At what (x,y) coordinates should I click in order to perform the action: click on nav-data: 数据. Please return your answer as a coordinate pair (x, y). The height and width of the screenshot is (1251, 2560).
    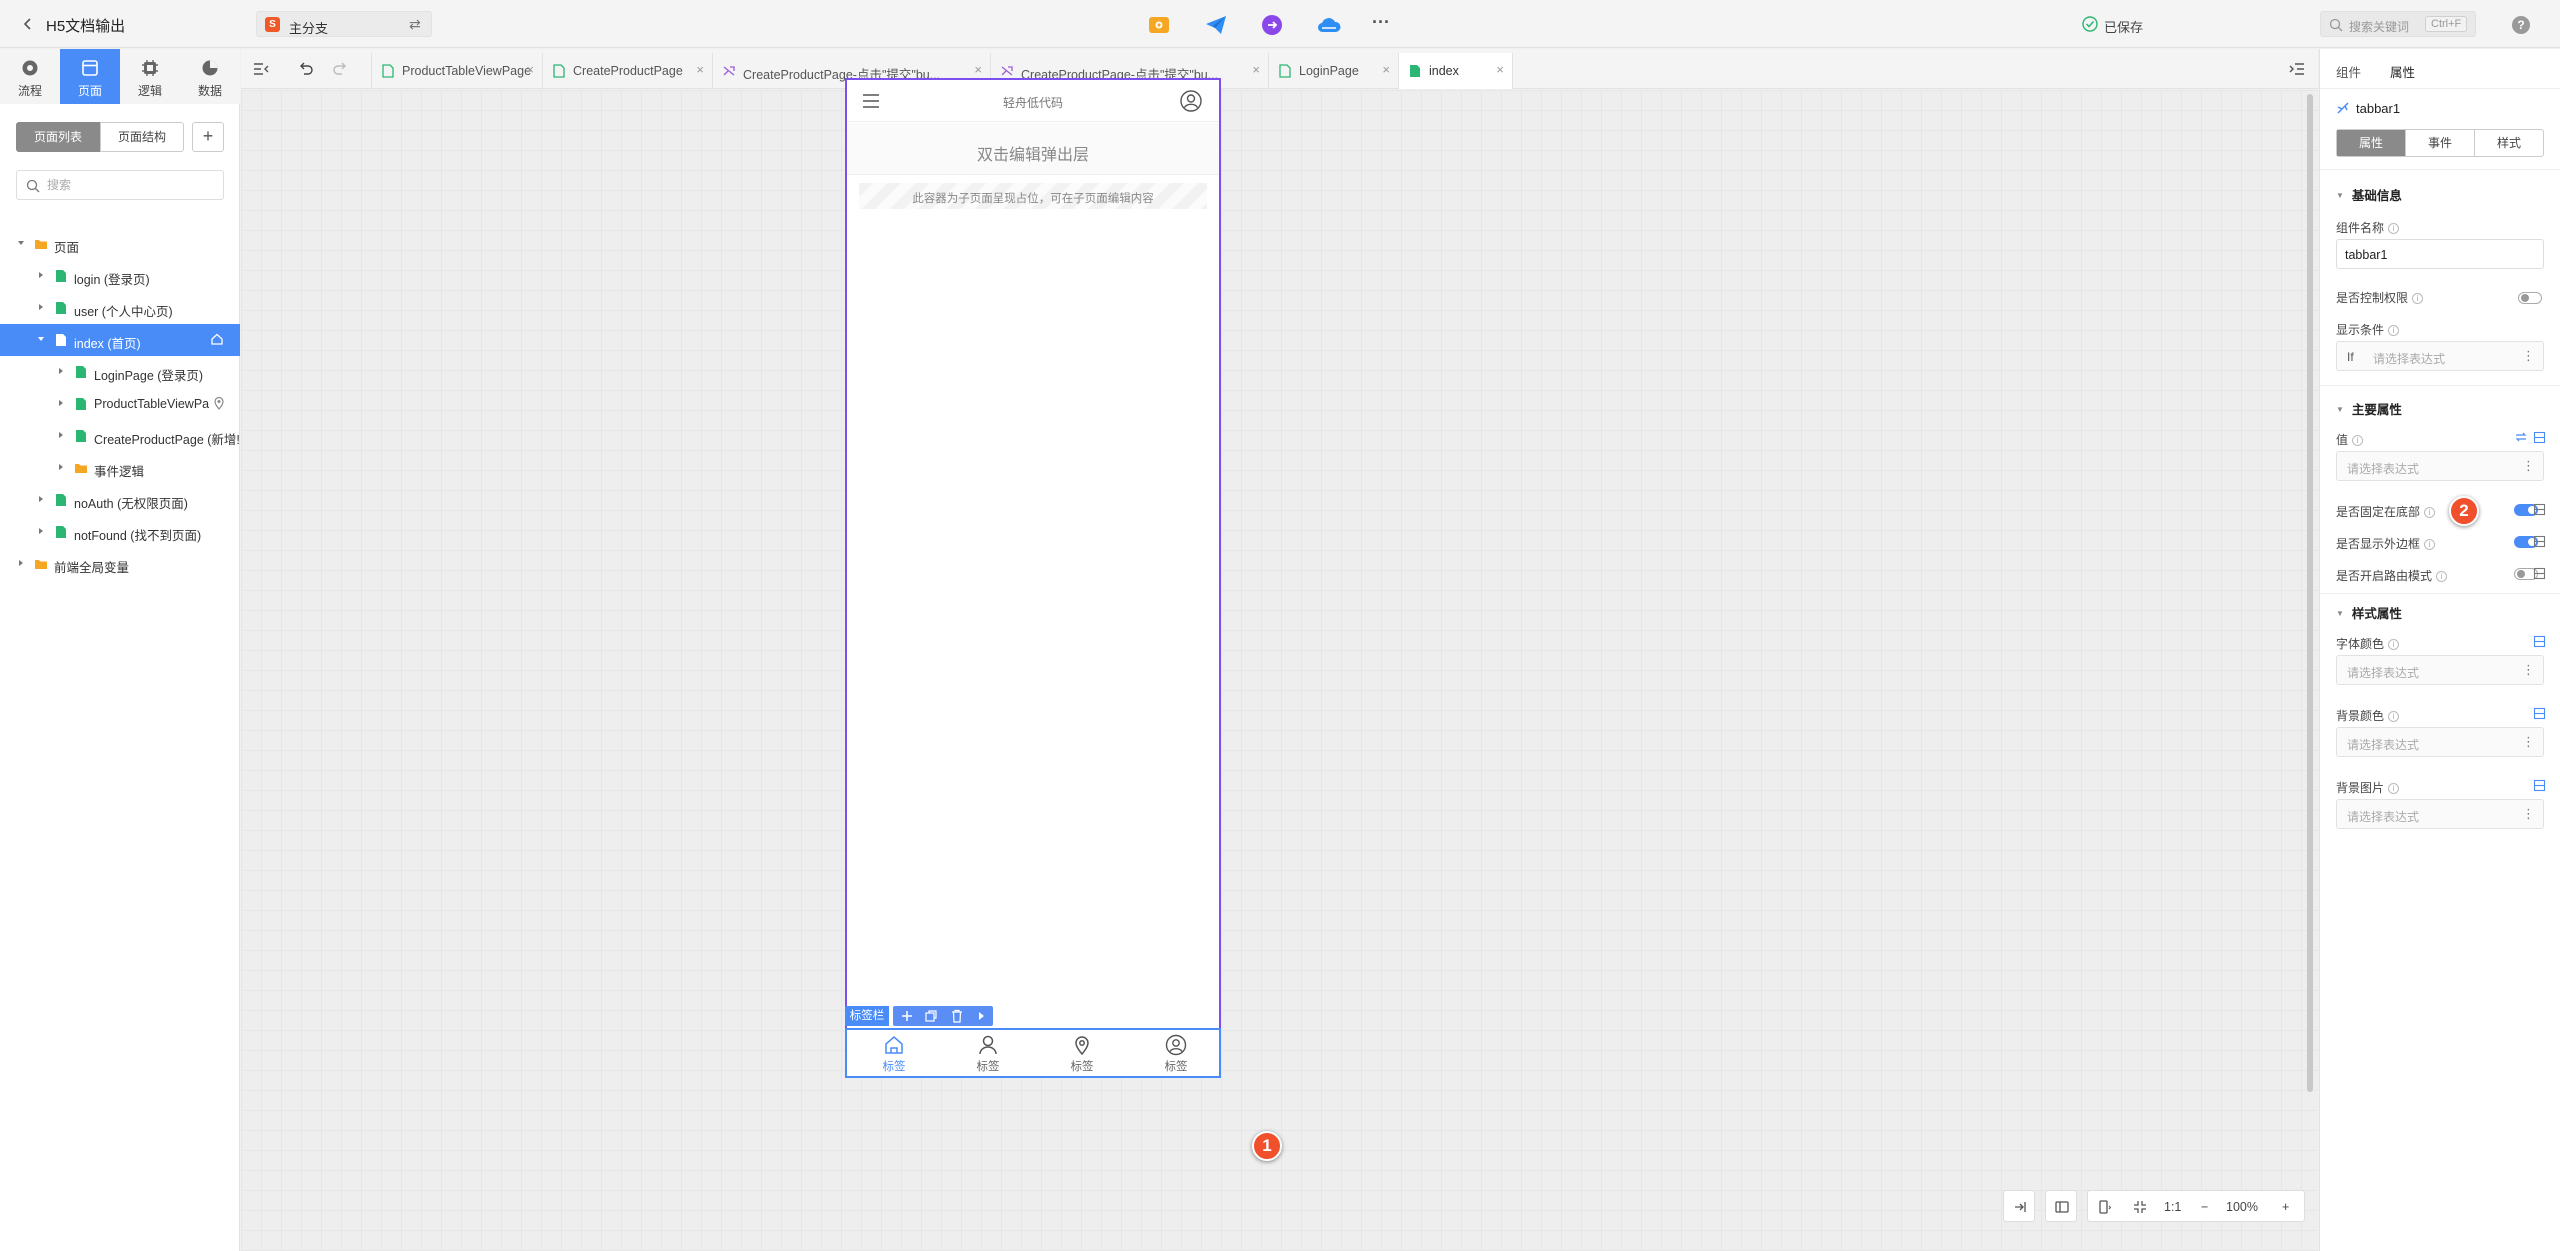
    Looking at the image, I should click on (210, 76).